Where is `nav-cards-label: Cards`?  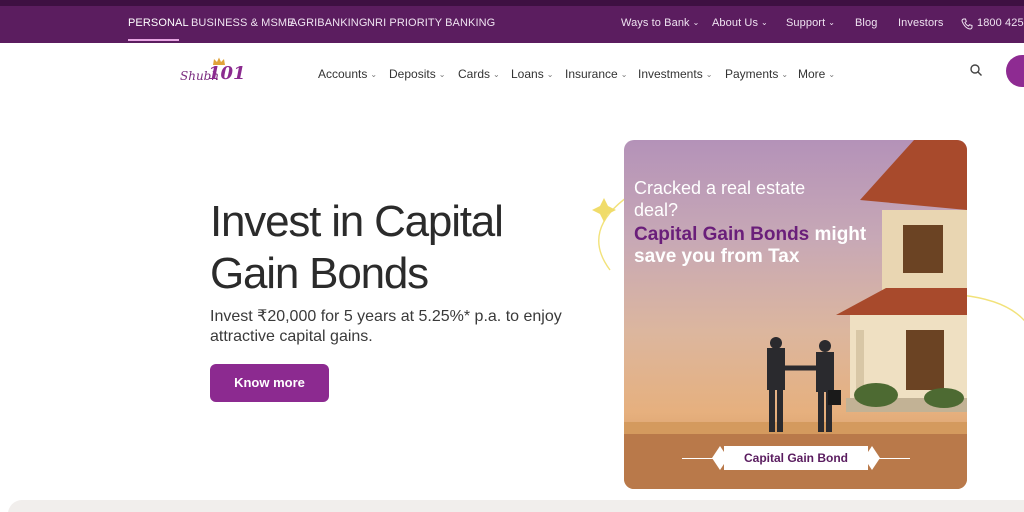
nav-cards-label: Cards is located at coordinates (474, 74).